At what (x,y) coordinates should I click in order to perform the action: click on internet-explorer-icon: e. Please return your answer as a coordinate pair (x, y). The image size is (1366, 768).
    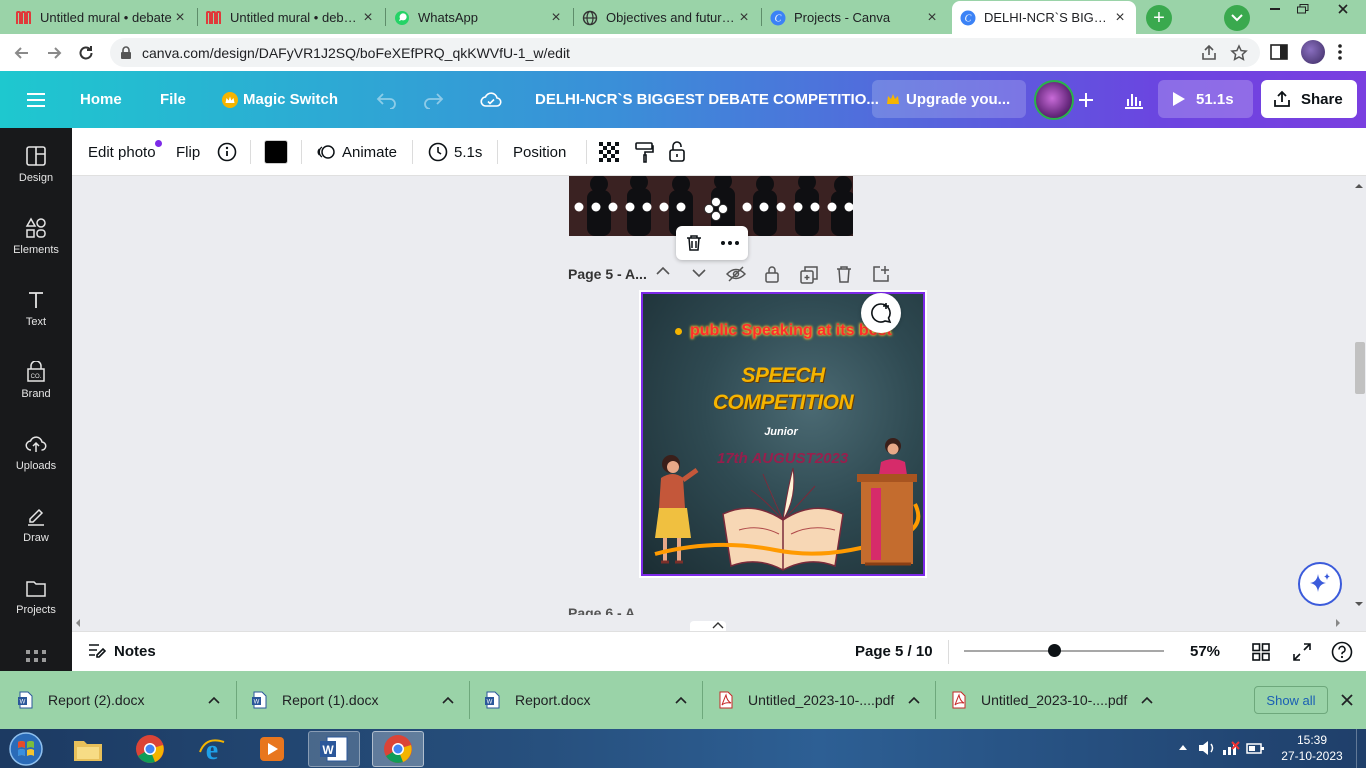
    Looking at the image, I should click on (212, 749).